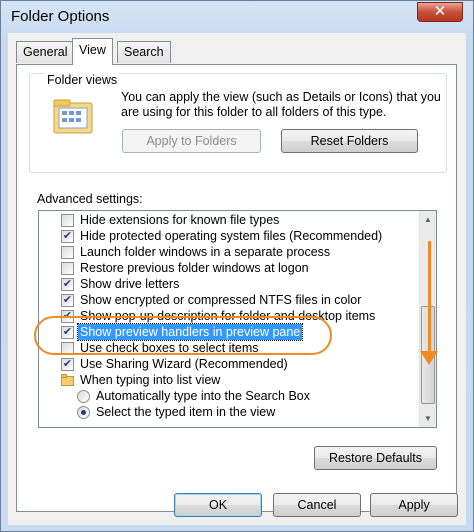 This screenshot has height=532, width=474. What do you see at coordinates (82, 80) in the screenshot?
I see `folder-views-label: Folder views` at bounding box center [82, 80].